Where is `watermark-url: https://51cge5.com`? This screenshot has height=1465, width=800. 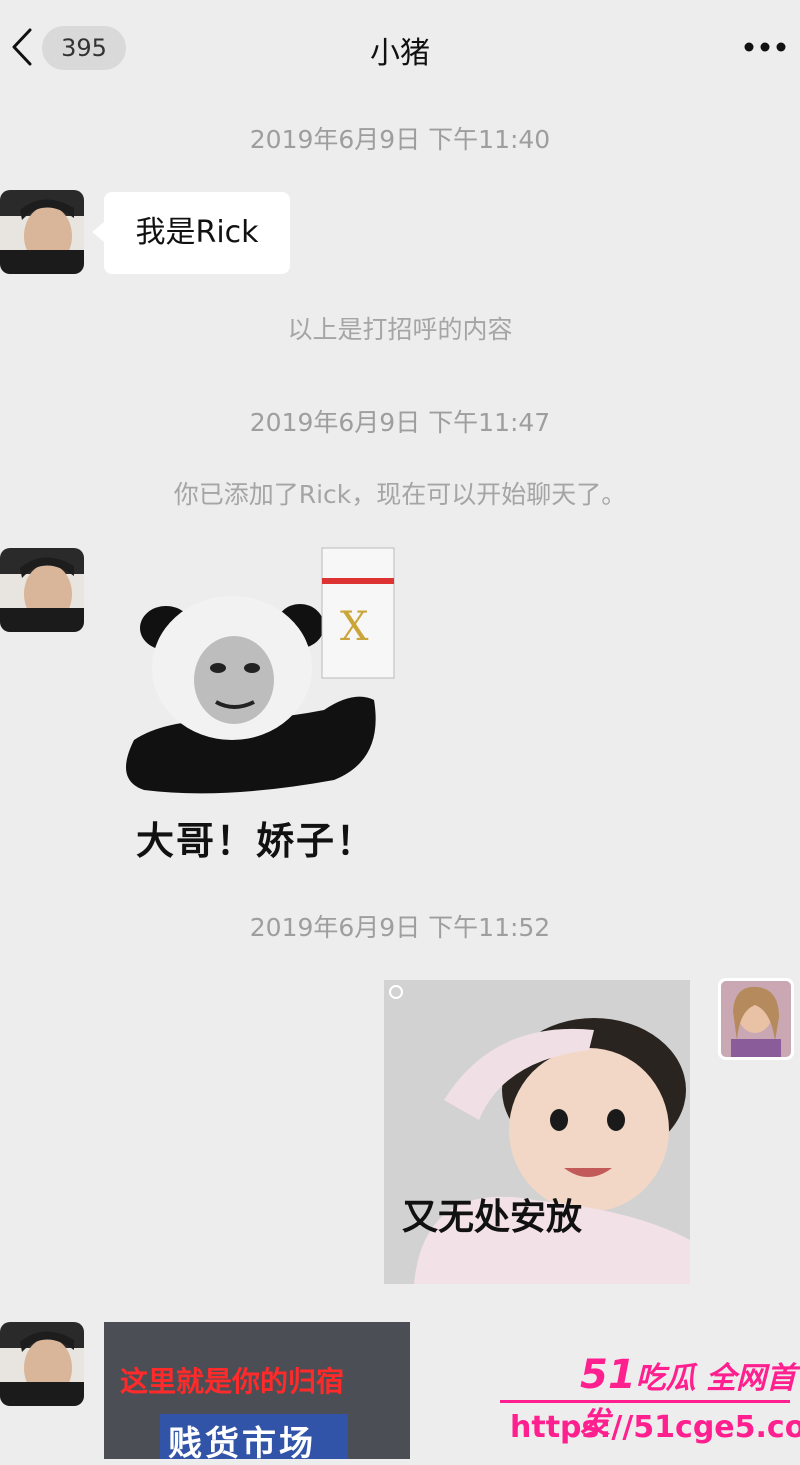 watermark-url: https://51cge5.com is located at coordinates (655, 1427).